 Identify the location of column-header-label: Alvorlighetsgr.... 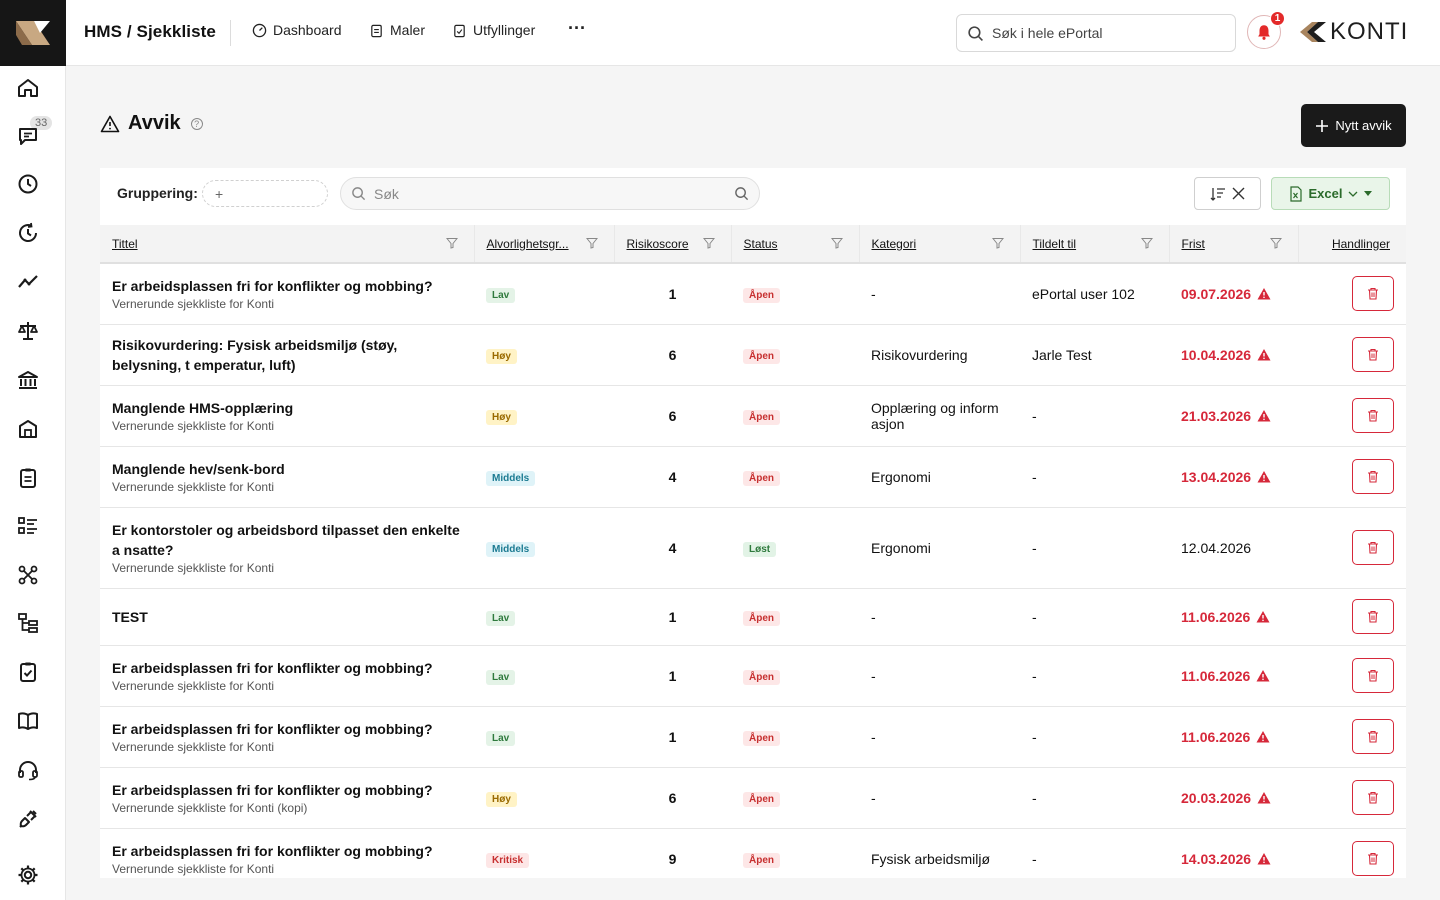
(527, 243).